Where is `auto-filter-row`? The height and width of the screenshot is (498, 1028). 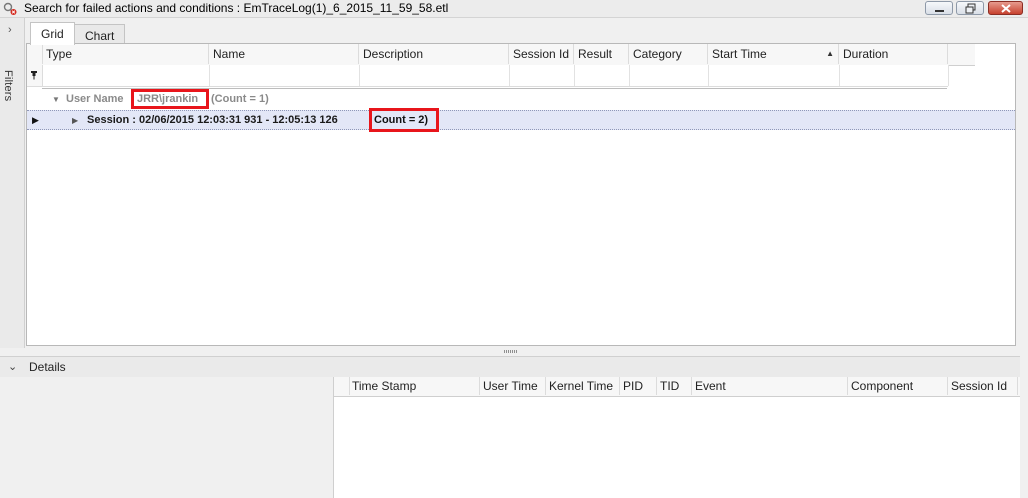 auto-filter-row is located at coordinates (488, 76).